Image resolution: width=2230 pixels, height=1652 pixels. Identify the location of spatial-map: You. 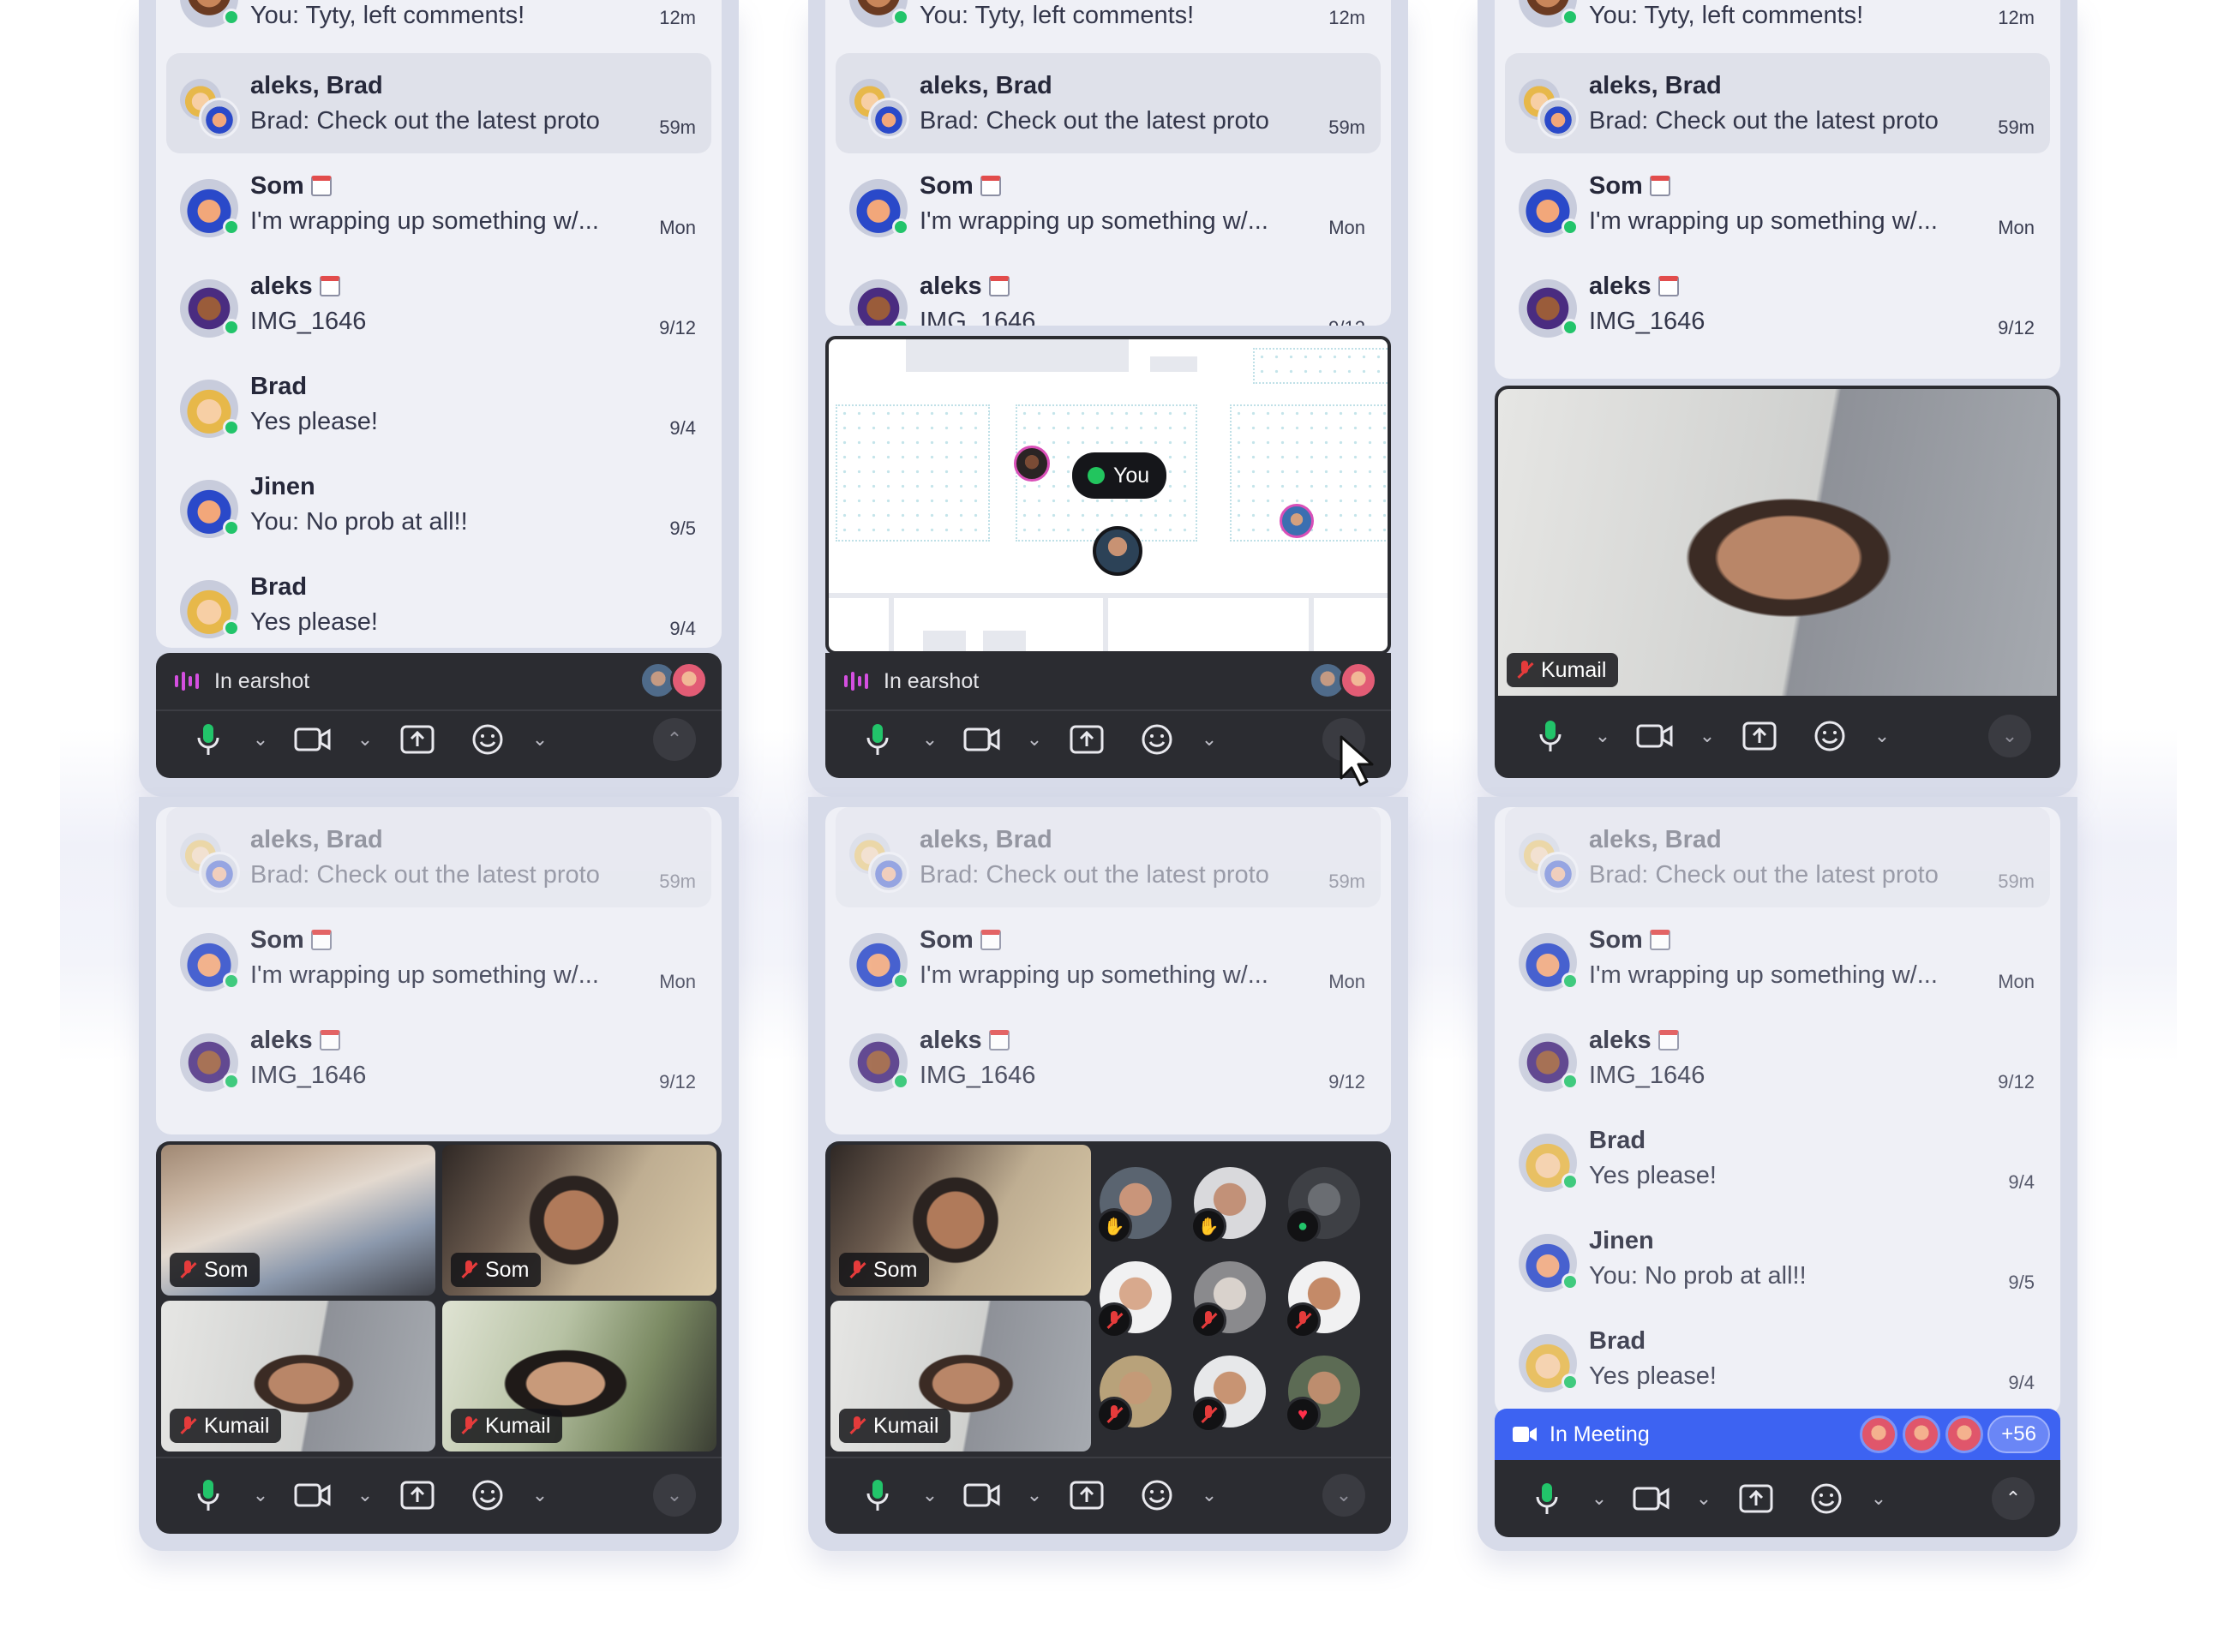
(1108, 495).